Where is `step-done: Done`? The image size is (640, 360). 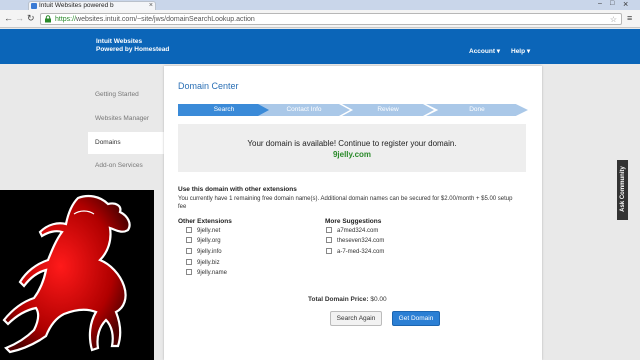
step-done: Done is located at coordinates (477, 110).